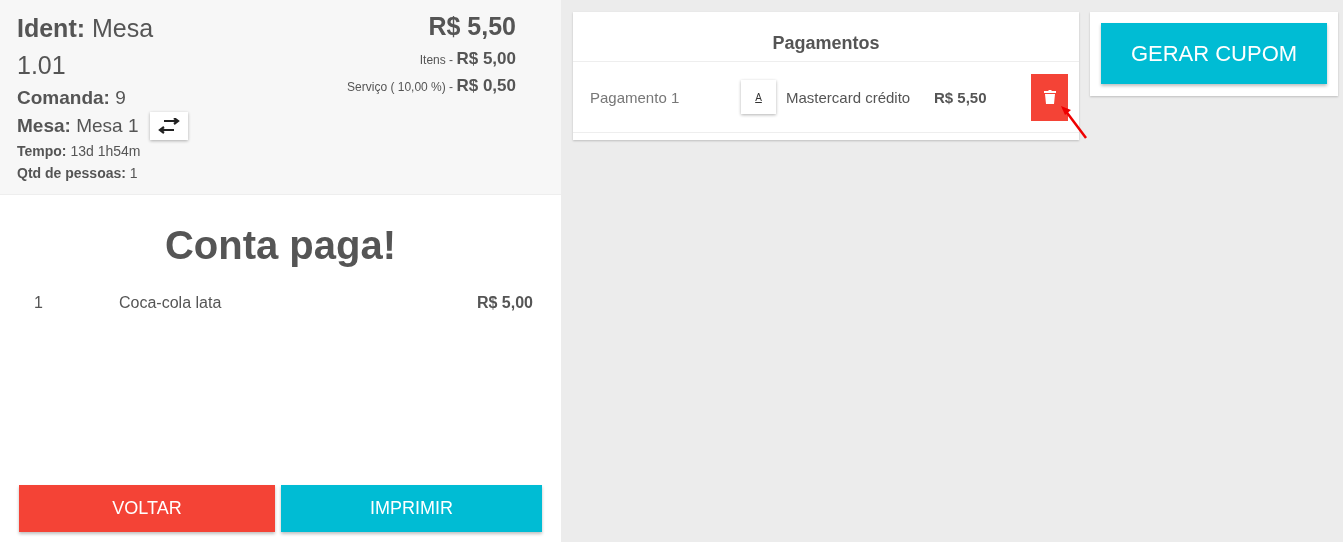  I want to click on tempo-label: Tempo: 13d 1h54m, so click(79, 151).